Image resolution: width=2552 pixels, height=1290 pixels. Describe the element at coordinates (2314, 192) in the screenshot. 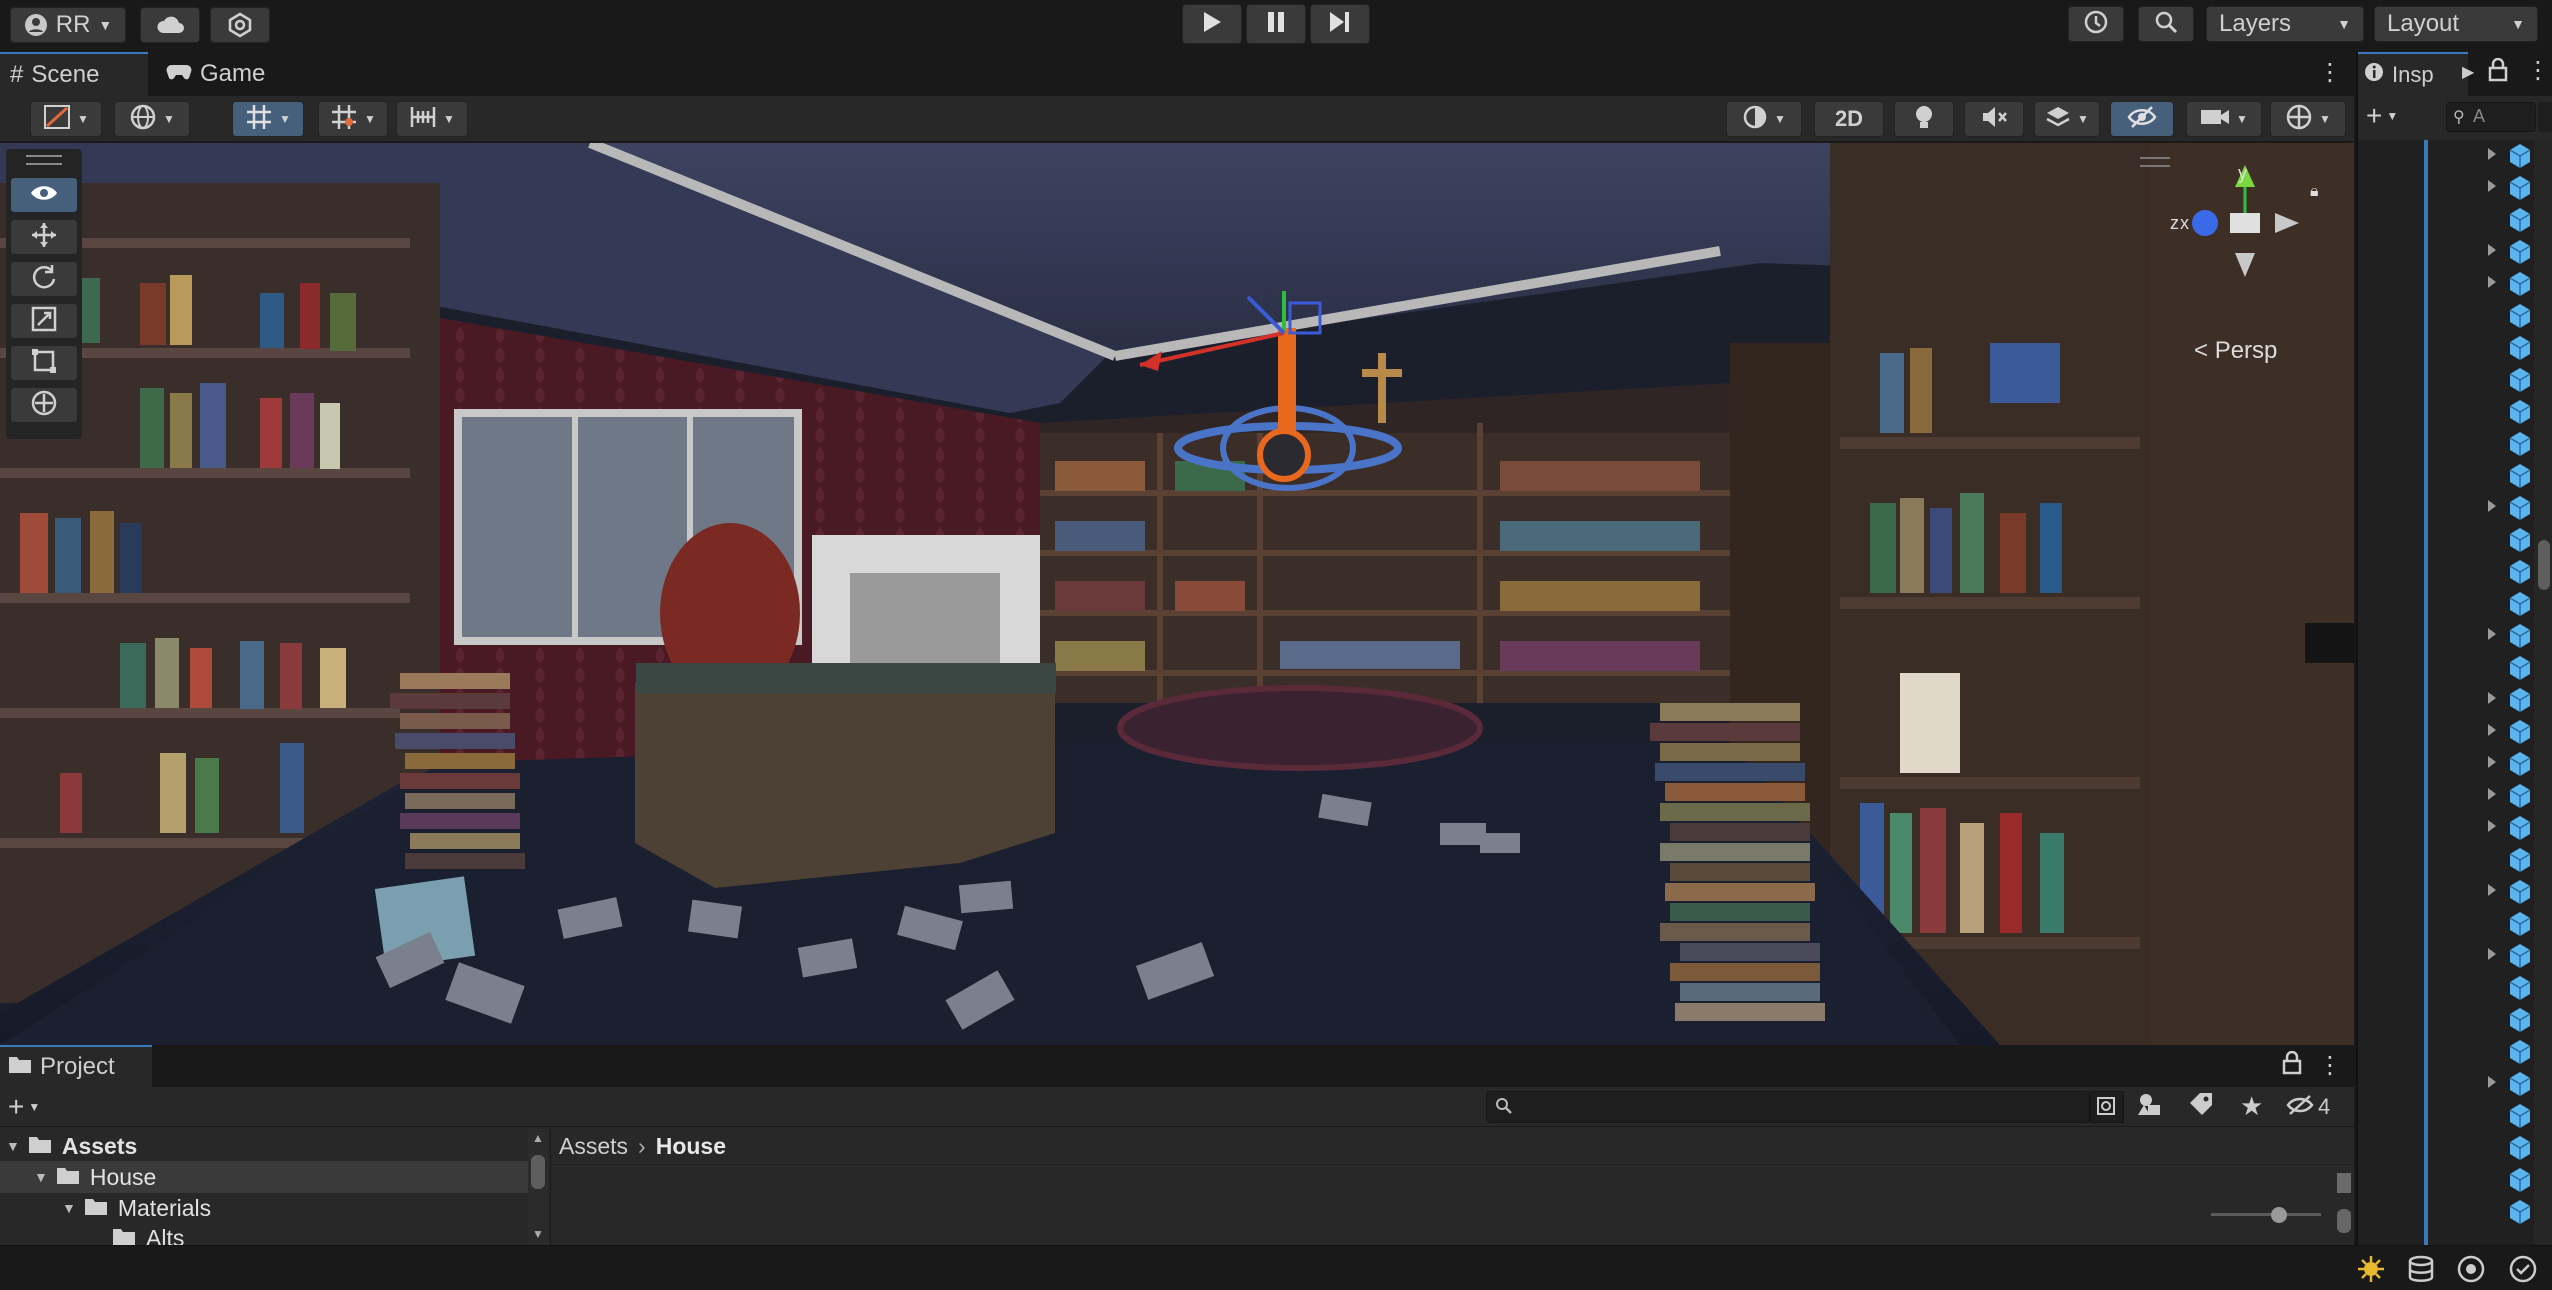

I see `lock-icon: 🔒︎` at that location.